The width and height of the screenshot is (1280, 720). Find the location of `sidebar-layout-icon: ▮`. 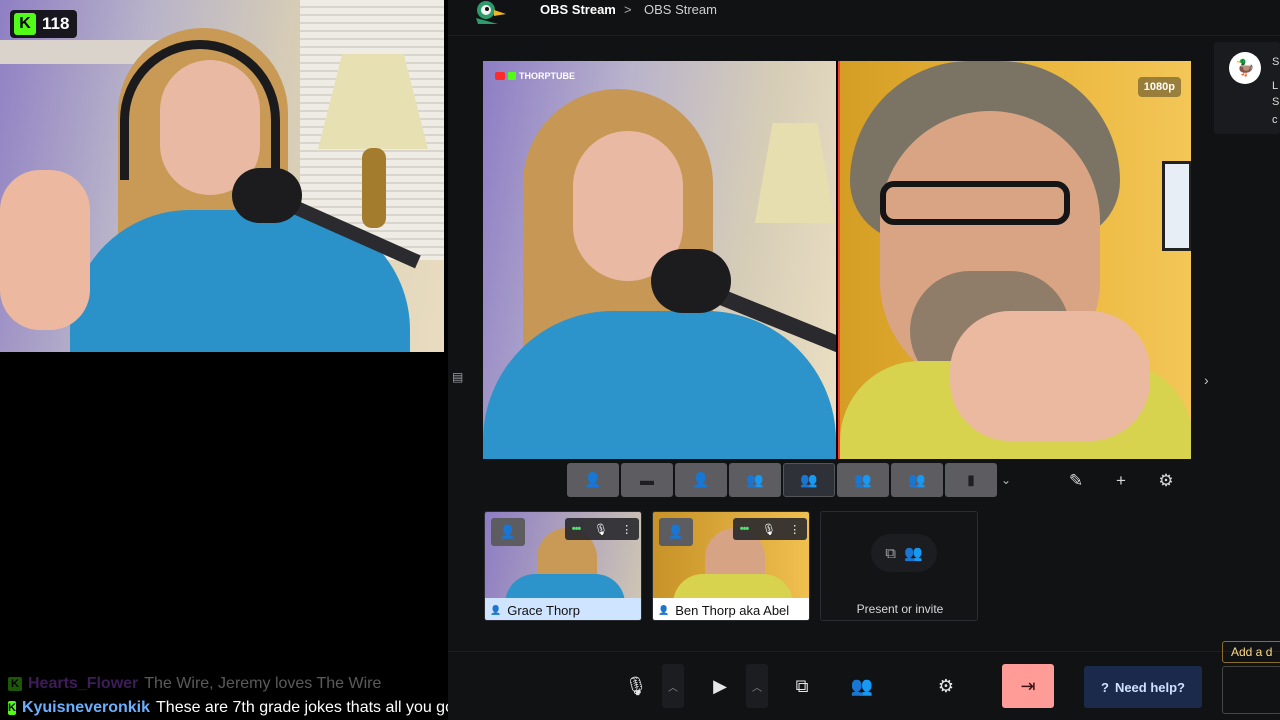

sidebar-layout-icon: ▮ is located at coordinates (971, 479).